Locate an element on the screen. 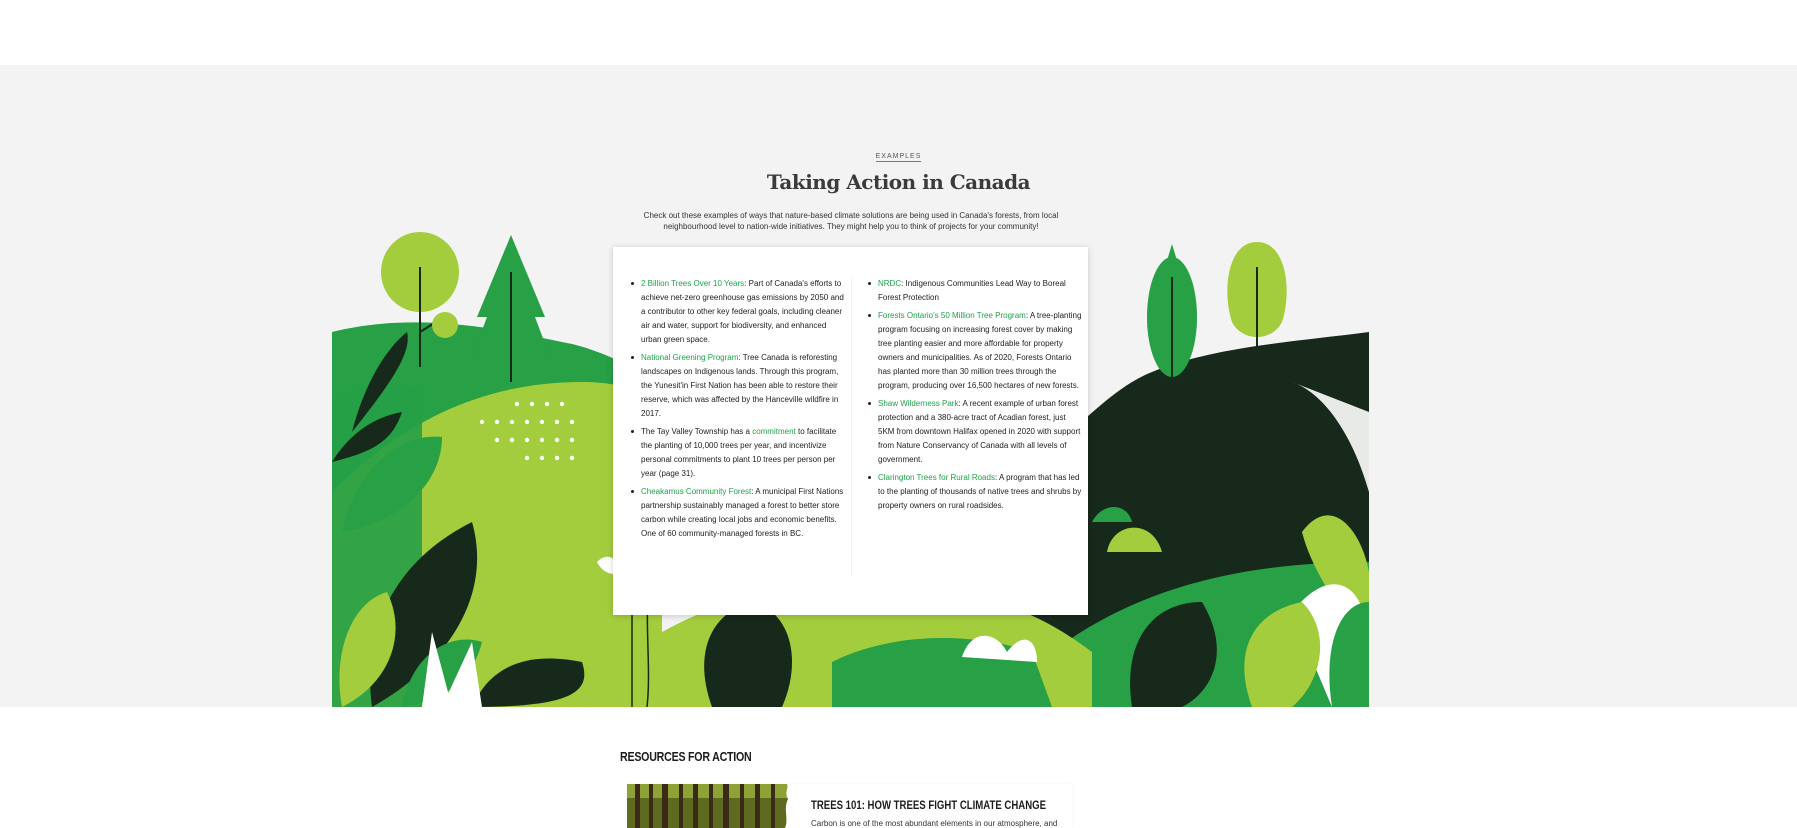 Image resolution: width=1797 pixels, height=828 pixels. example-link: commitment is located at coordinates (774, 431).